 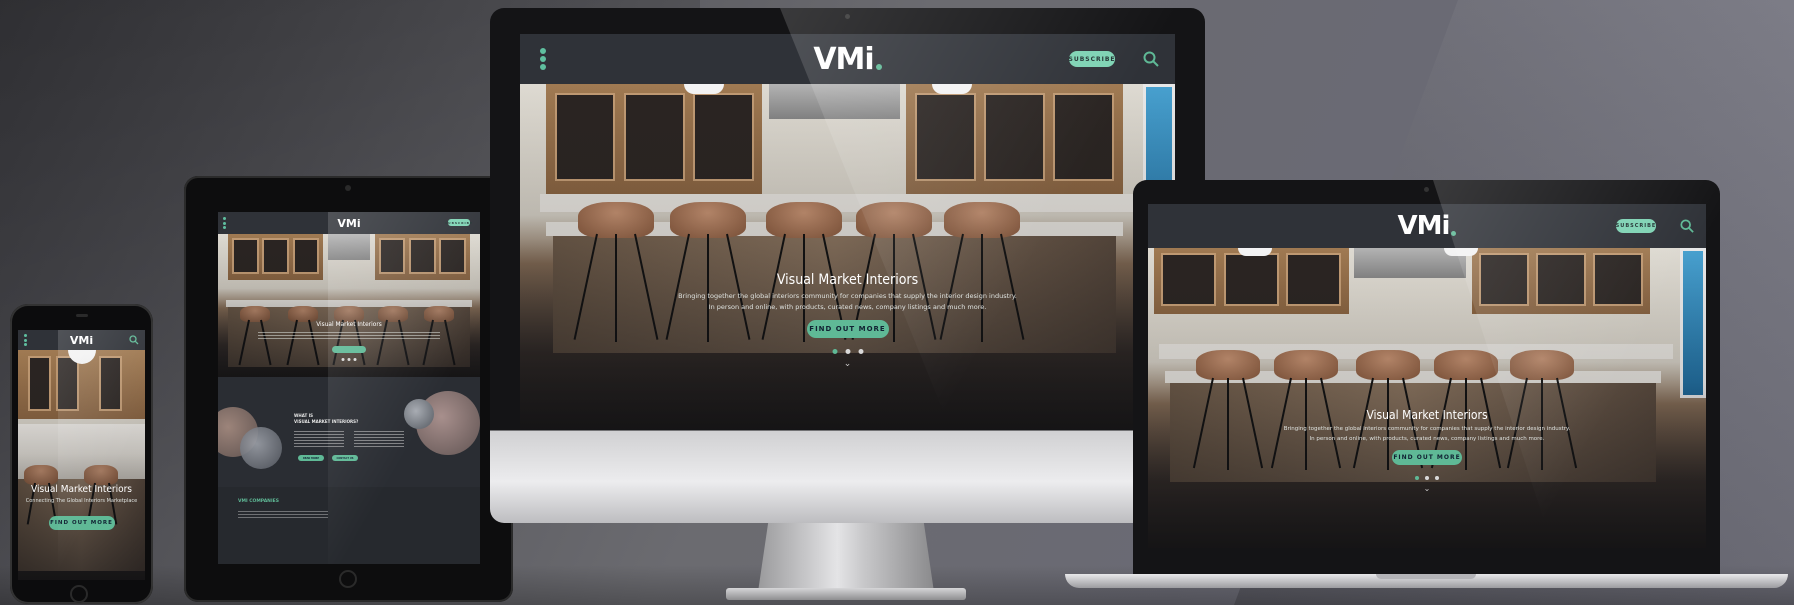 What do you see at coordinates (326, 421) in the screenshot?
I see `about-heading-2: VISUAL MARKET INTERIORS?` at bounding box center [326, 421].